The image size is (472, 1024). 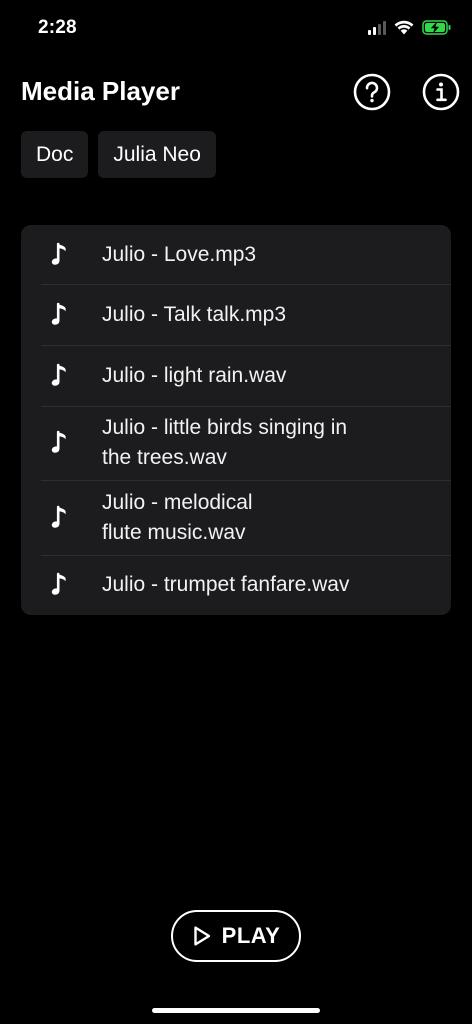 I want to click on home-indicator, so click(x=236, y=1010).